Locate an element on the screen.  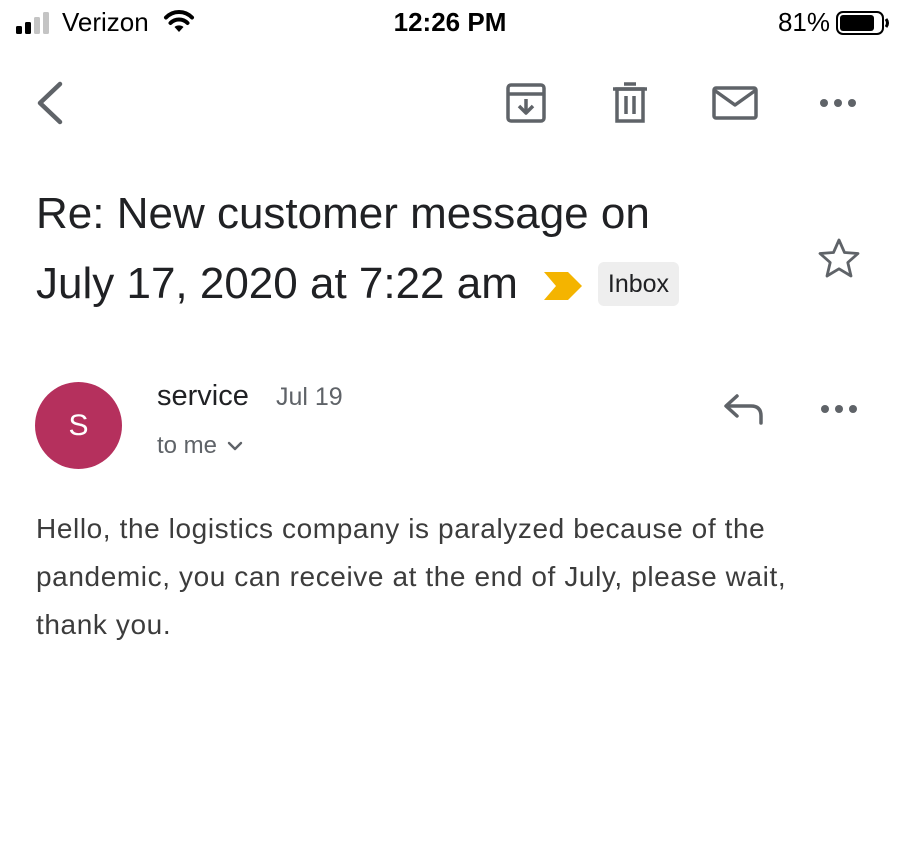
back-icon is located at coordinates (50, 103).